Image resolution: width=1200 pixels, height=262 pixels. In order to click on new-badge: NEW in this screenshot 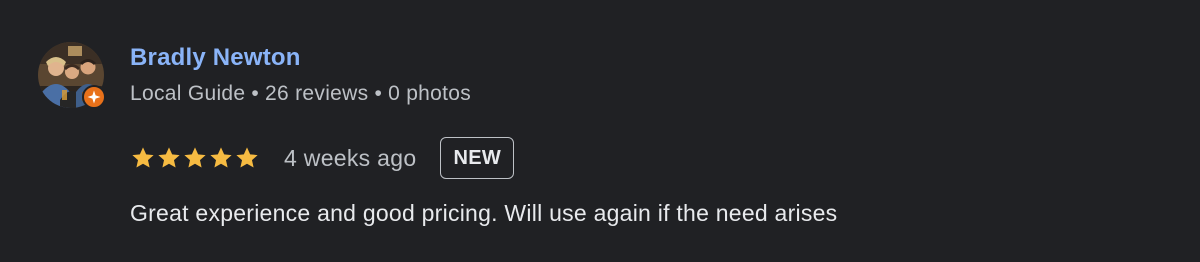, I will do `click(477, 158)`.